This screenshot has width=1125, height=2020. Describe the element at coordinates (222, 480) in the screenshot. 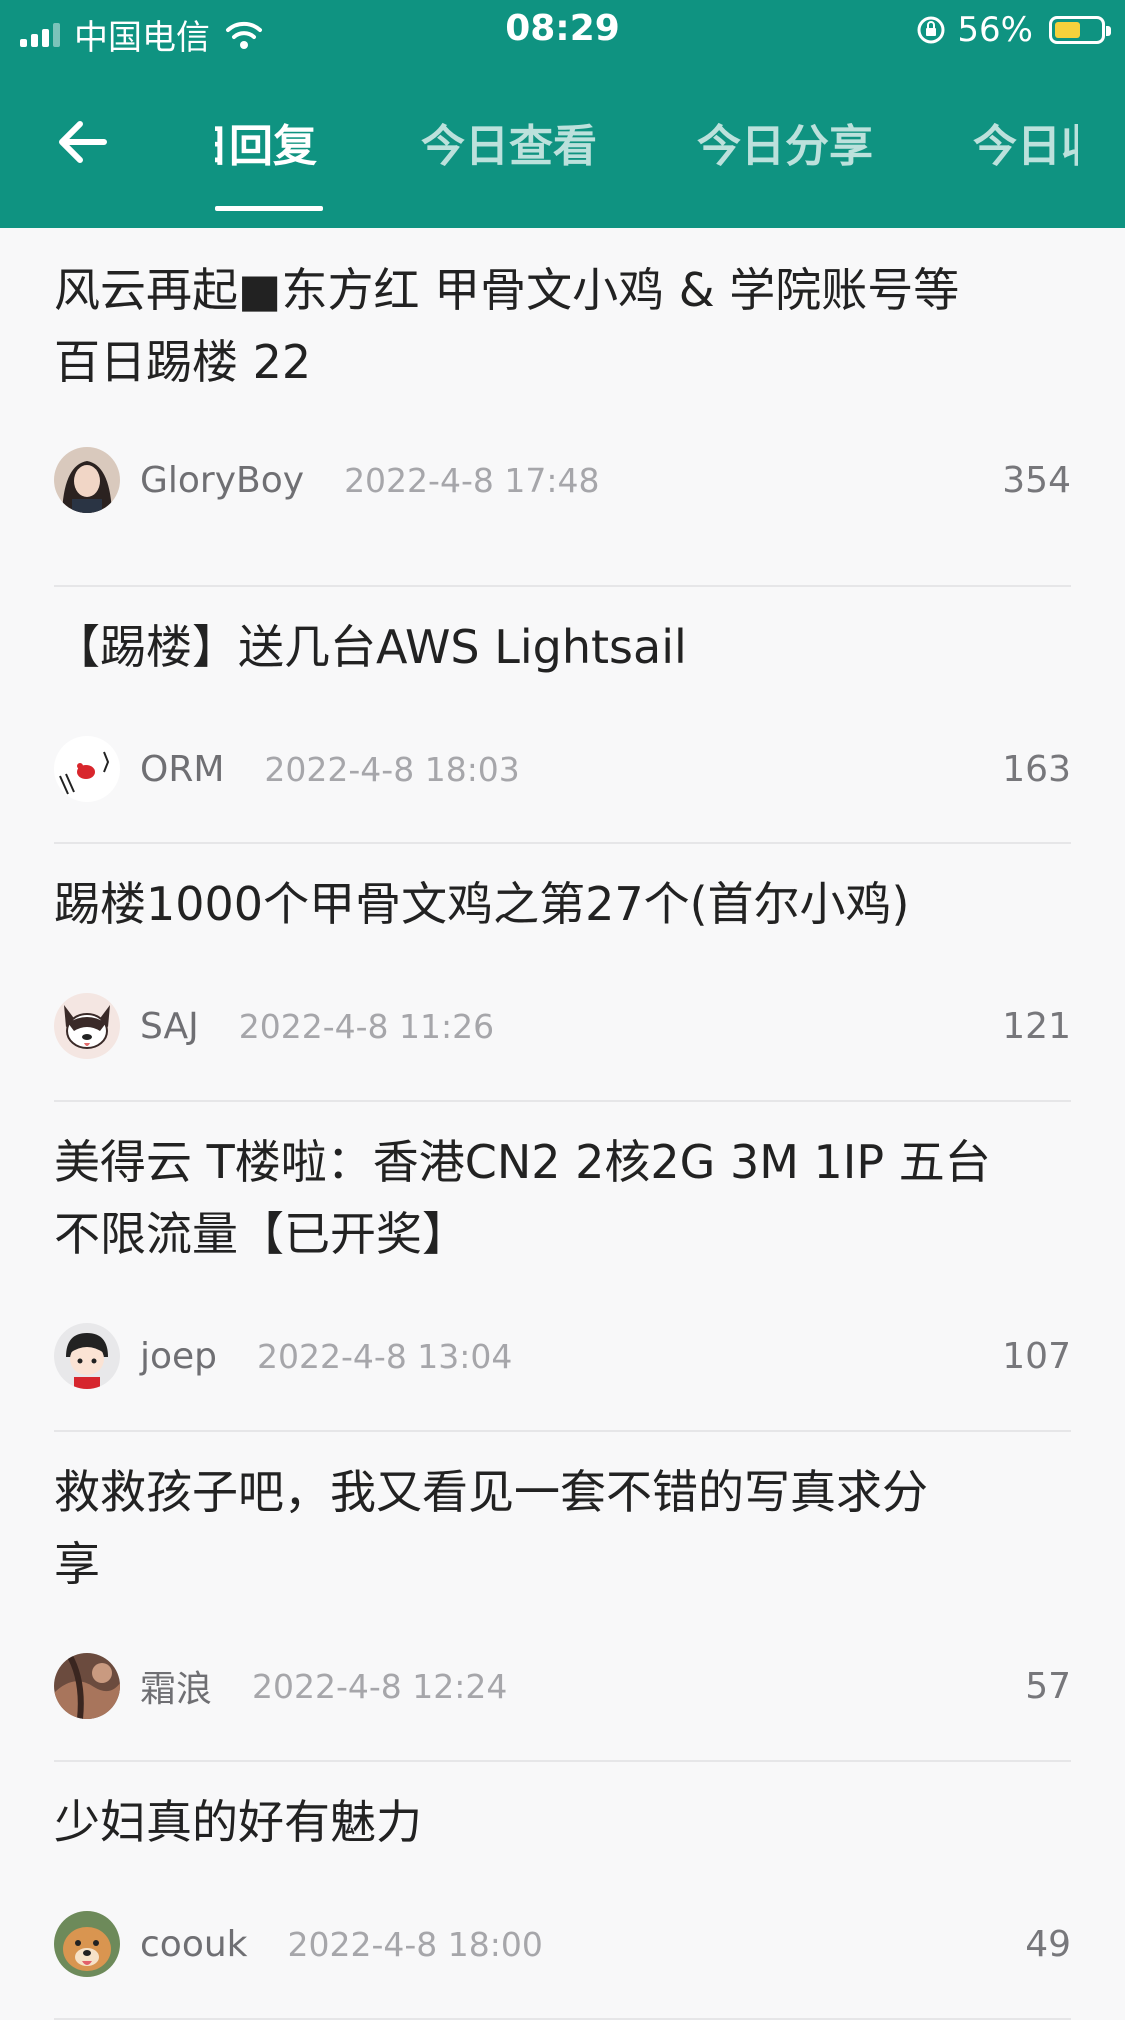

I see `post-author: GloryBoy` at that location.